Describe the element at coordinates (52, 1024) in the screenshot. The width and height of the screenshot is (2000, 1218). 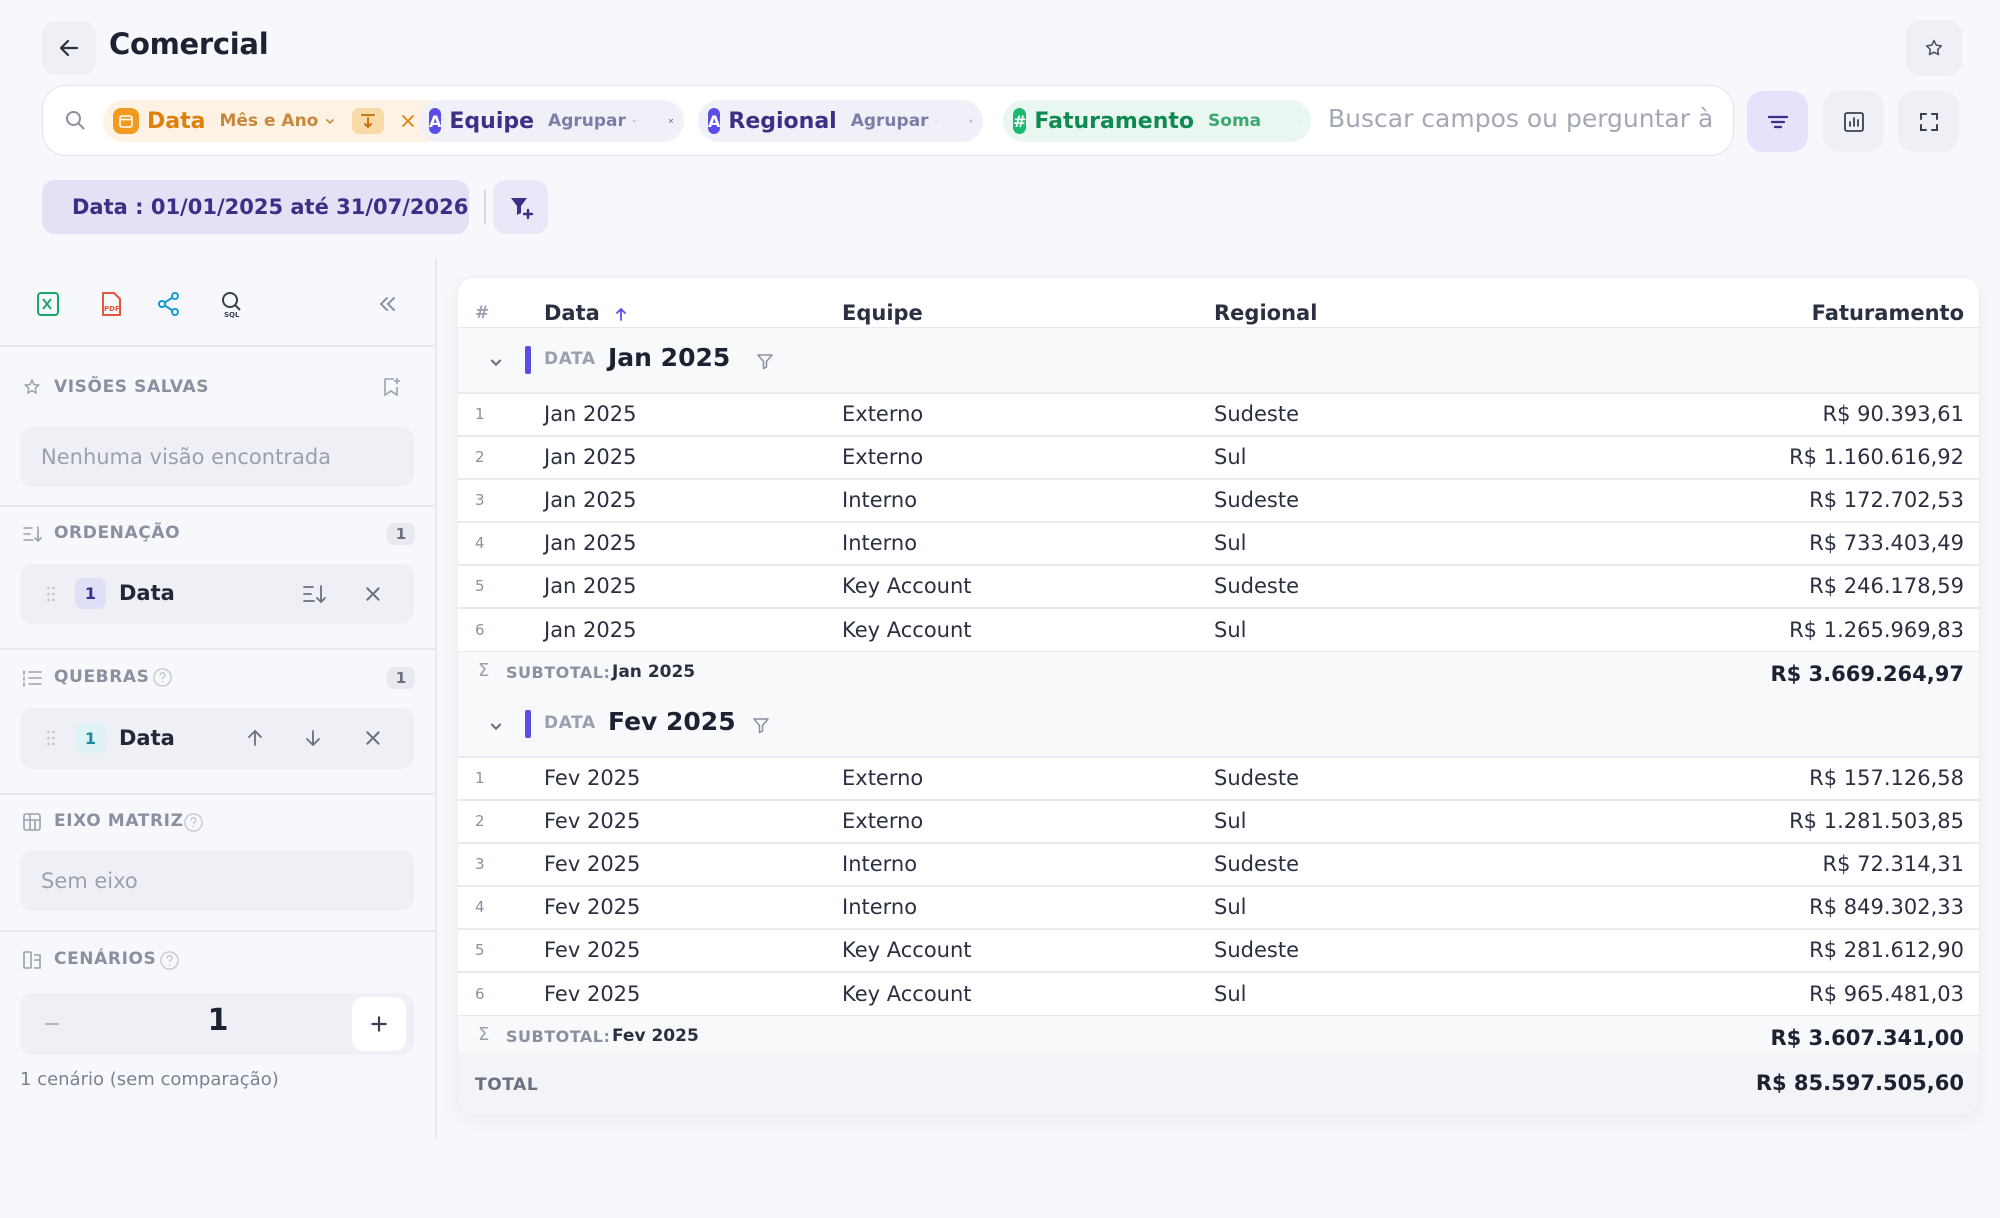
I see `decrement-button` at that location.